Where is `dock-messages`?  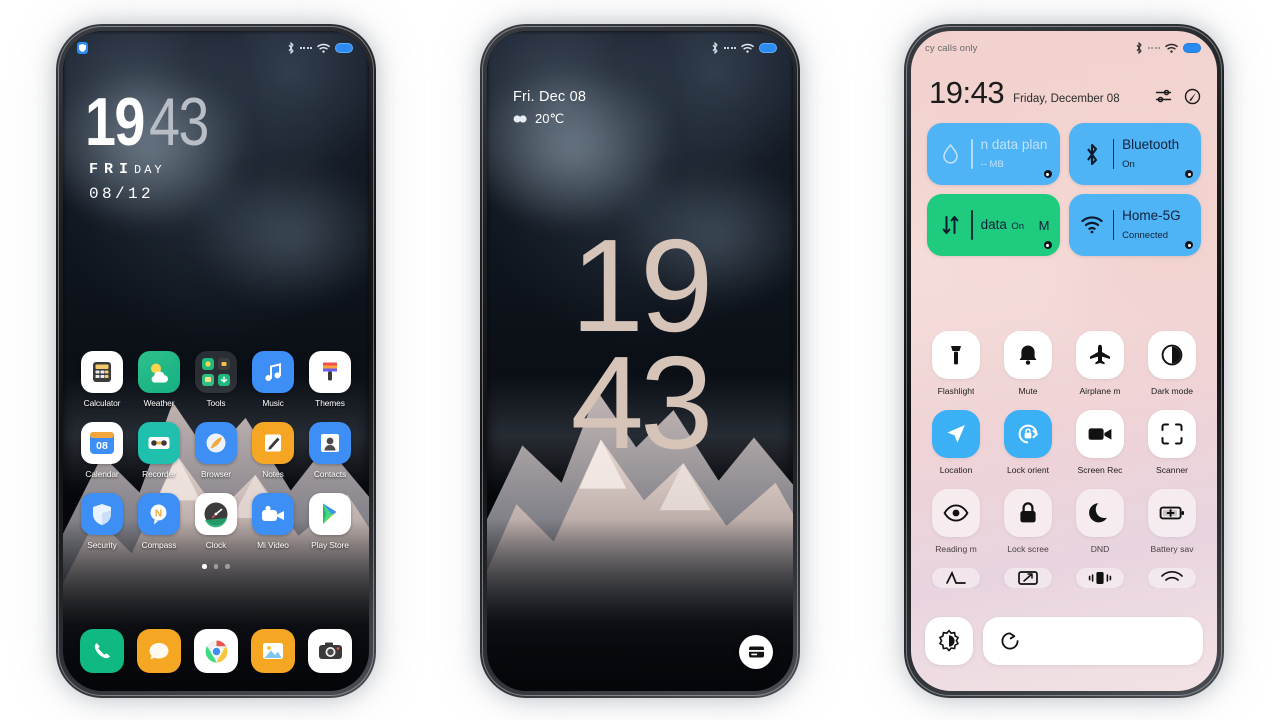 dock-messages is located at coordinates (159, 651).